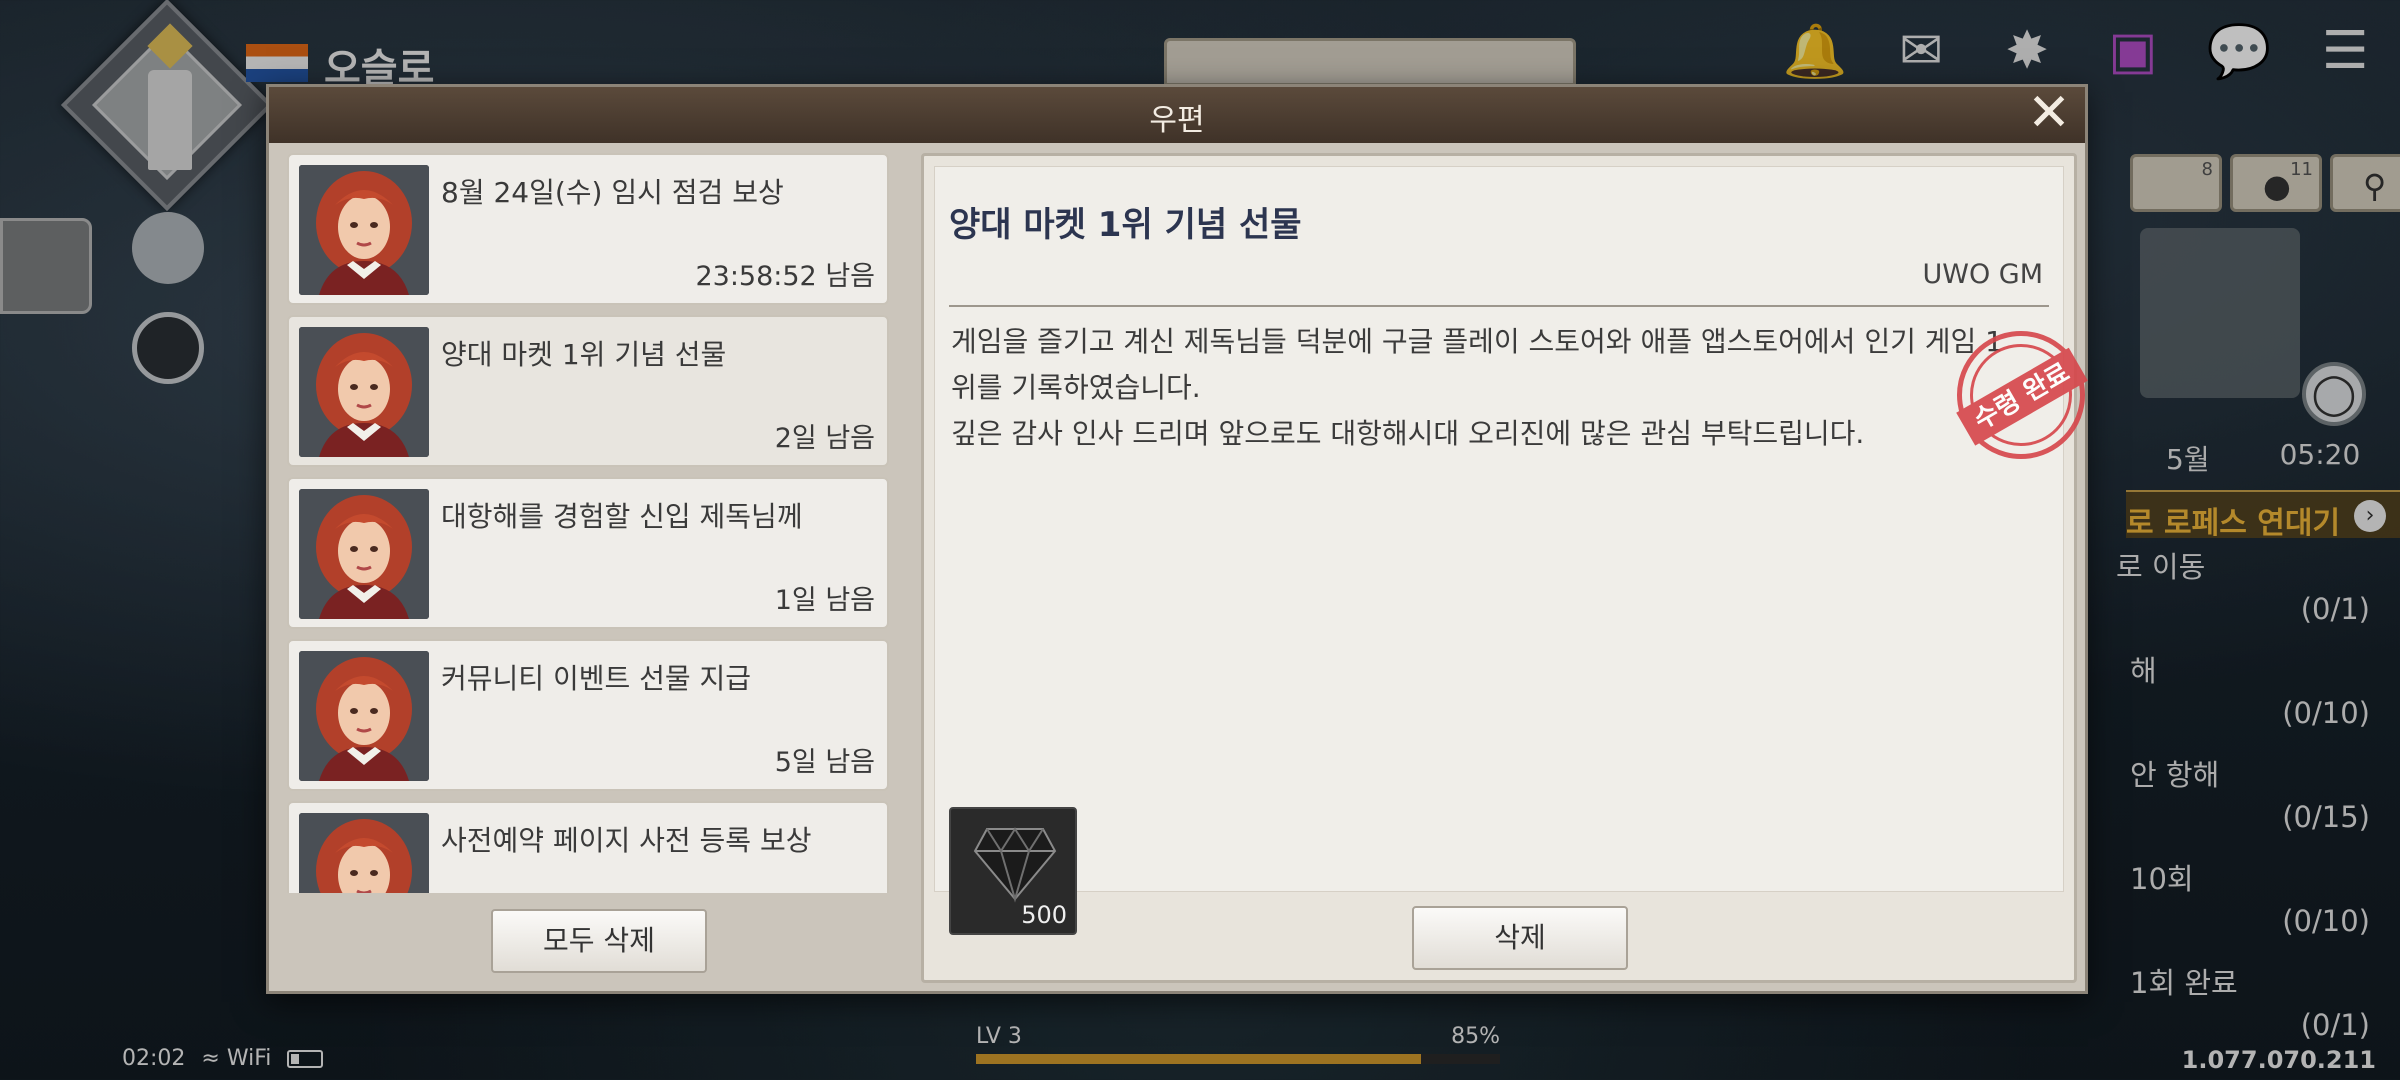  Describe the element at coordinates (588, 391) in the screenshot. I see `mail-item: 양대 마켓 1위 기념 선물 2일 남음` at that location.